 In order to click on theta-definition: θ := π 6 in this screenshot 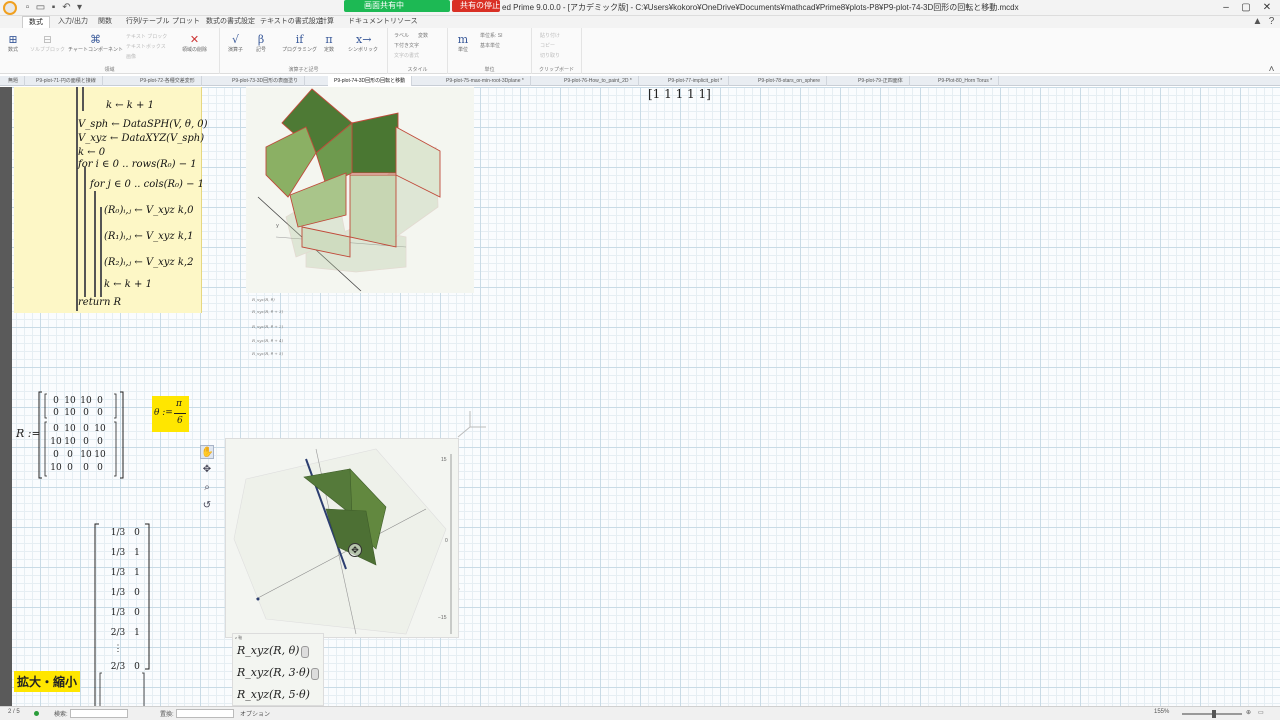, I will do `click(170, 414)`.